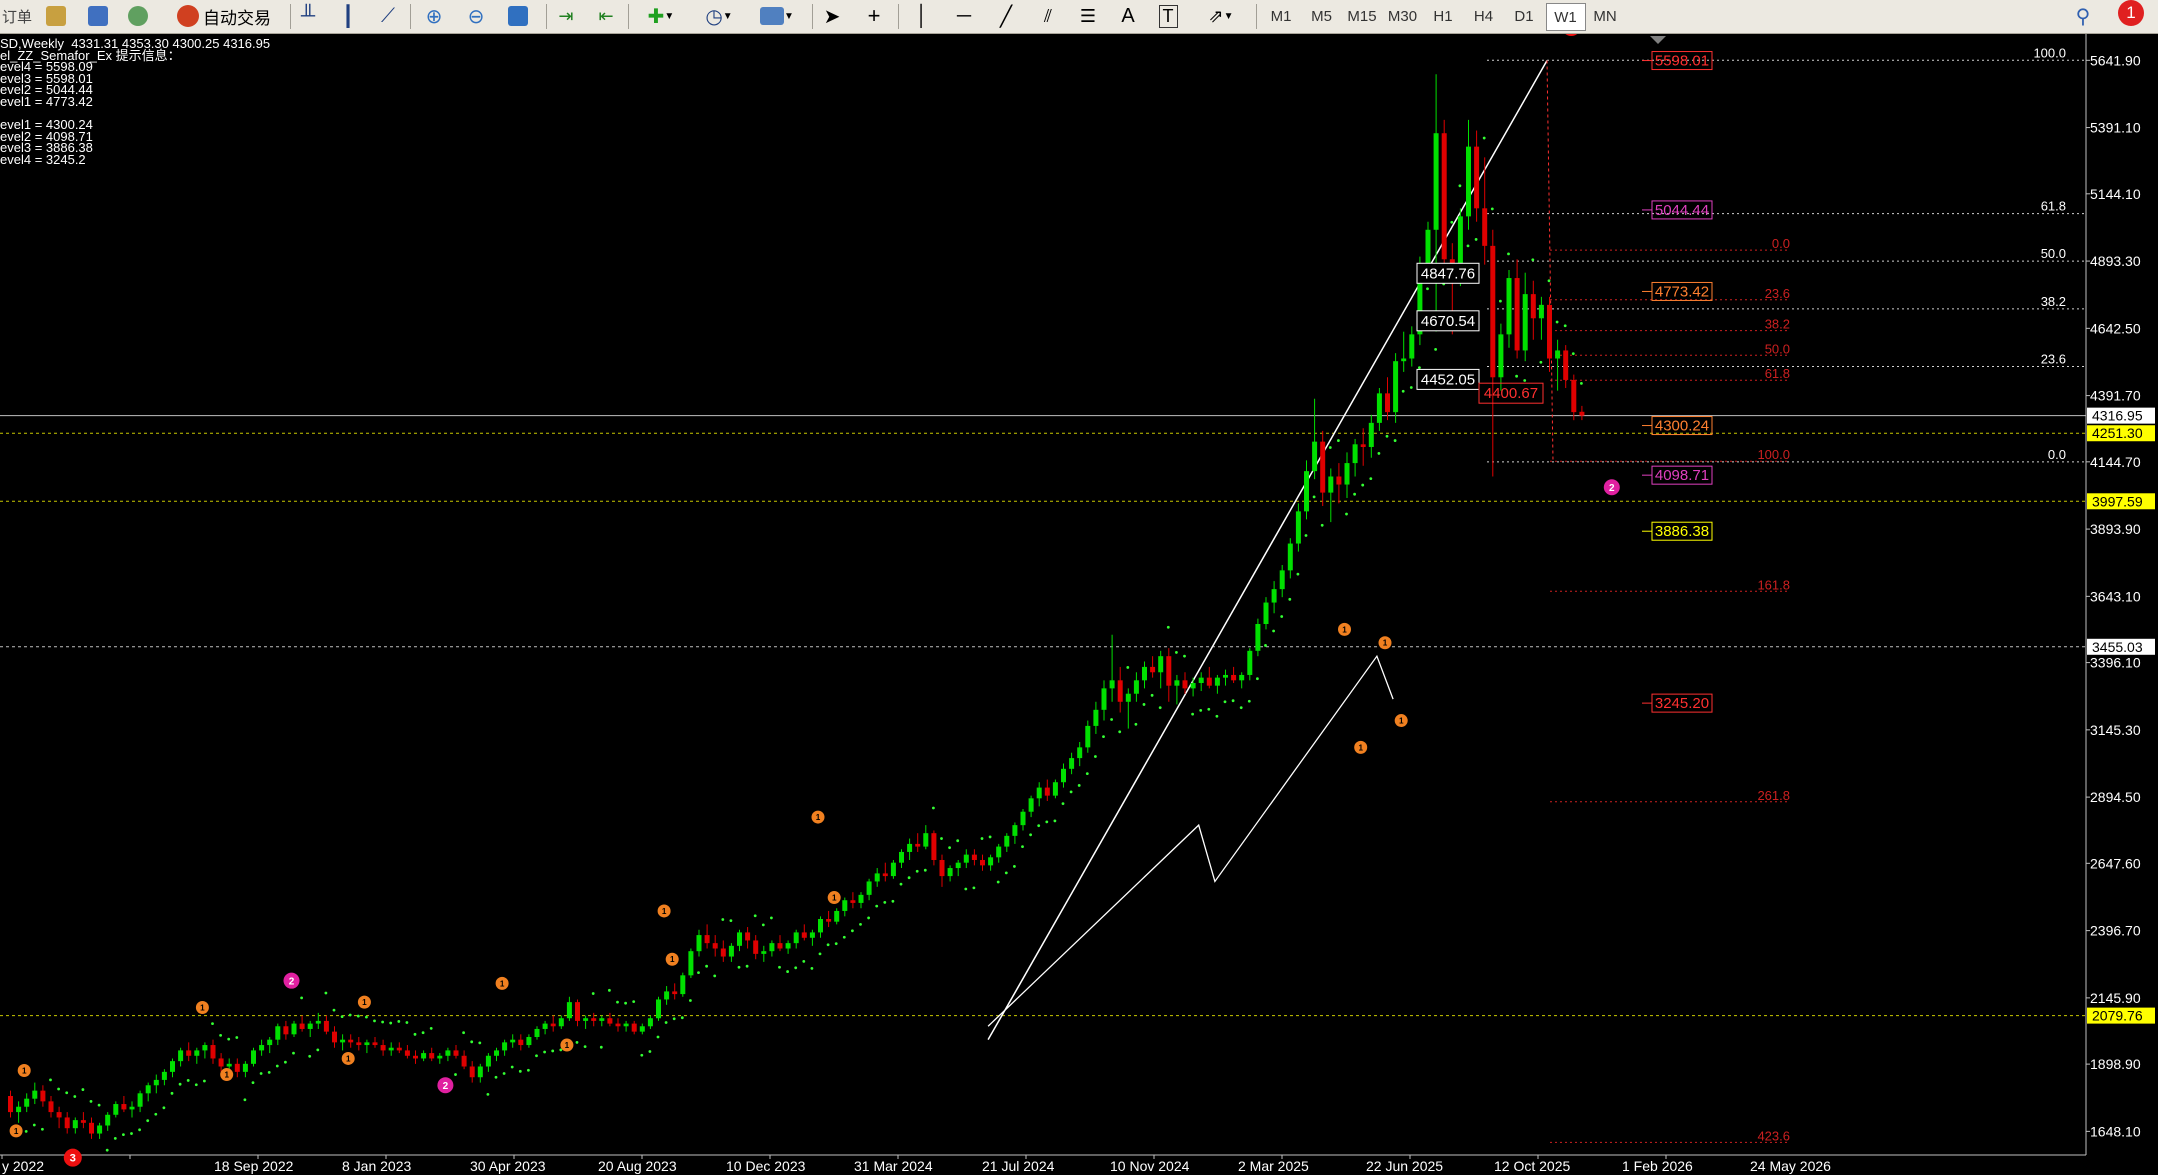  Describe the element at coordinates (518, 16) in the screenshot. I see `tile-windows-icon` at that location.